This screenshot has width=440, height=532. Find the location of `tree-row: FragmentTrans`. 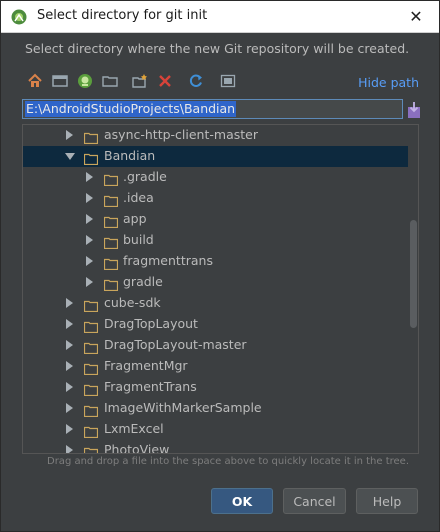

tree-row: FragmentTrans is located at coordinates (215, 387).